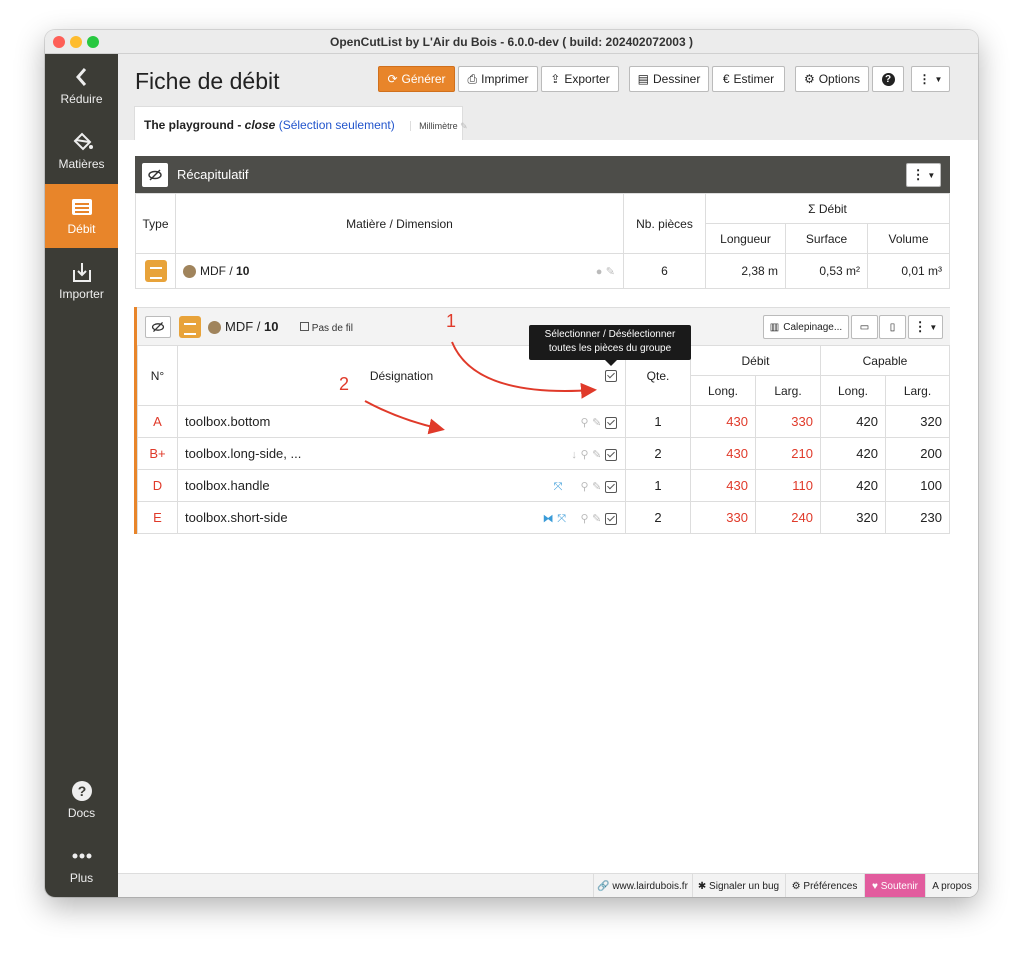 The width and height of the screenshot is (1024, 957). I want to click on about-link: A propos, so click(951, 885).